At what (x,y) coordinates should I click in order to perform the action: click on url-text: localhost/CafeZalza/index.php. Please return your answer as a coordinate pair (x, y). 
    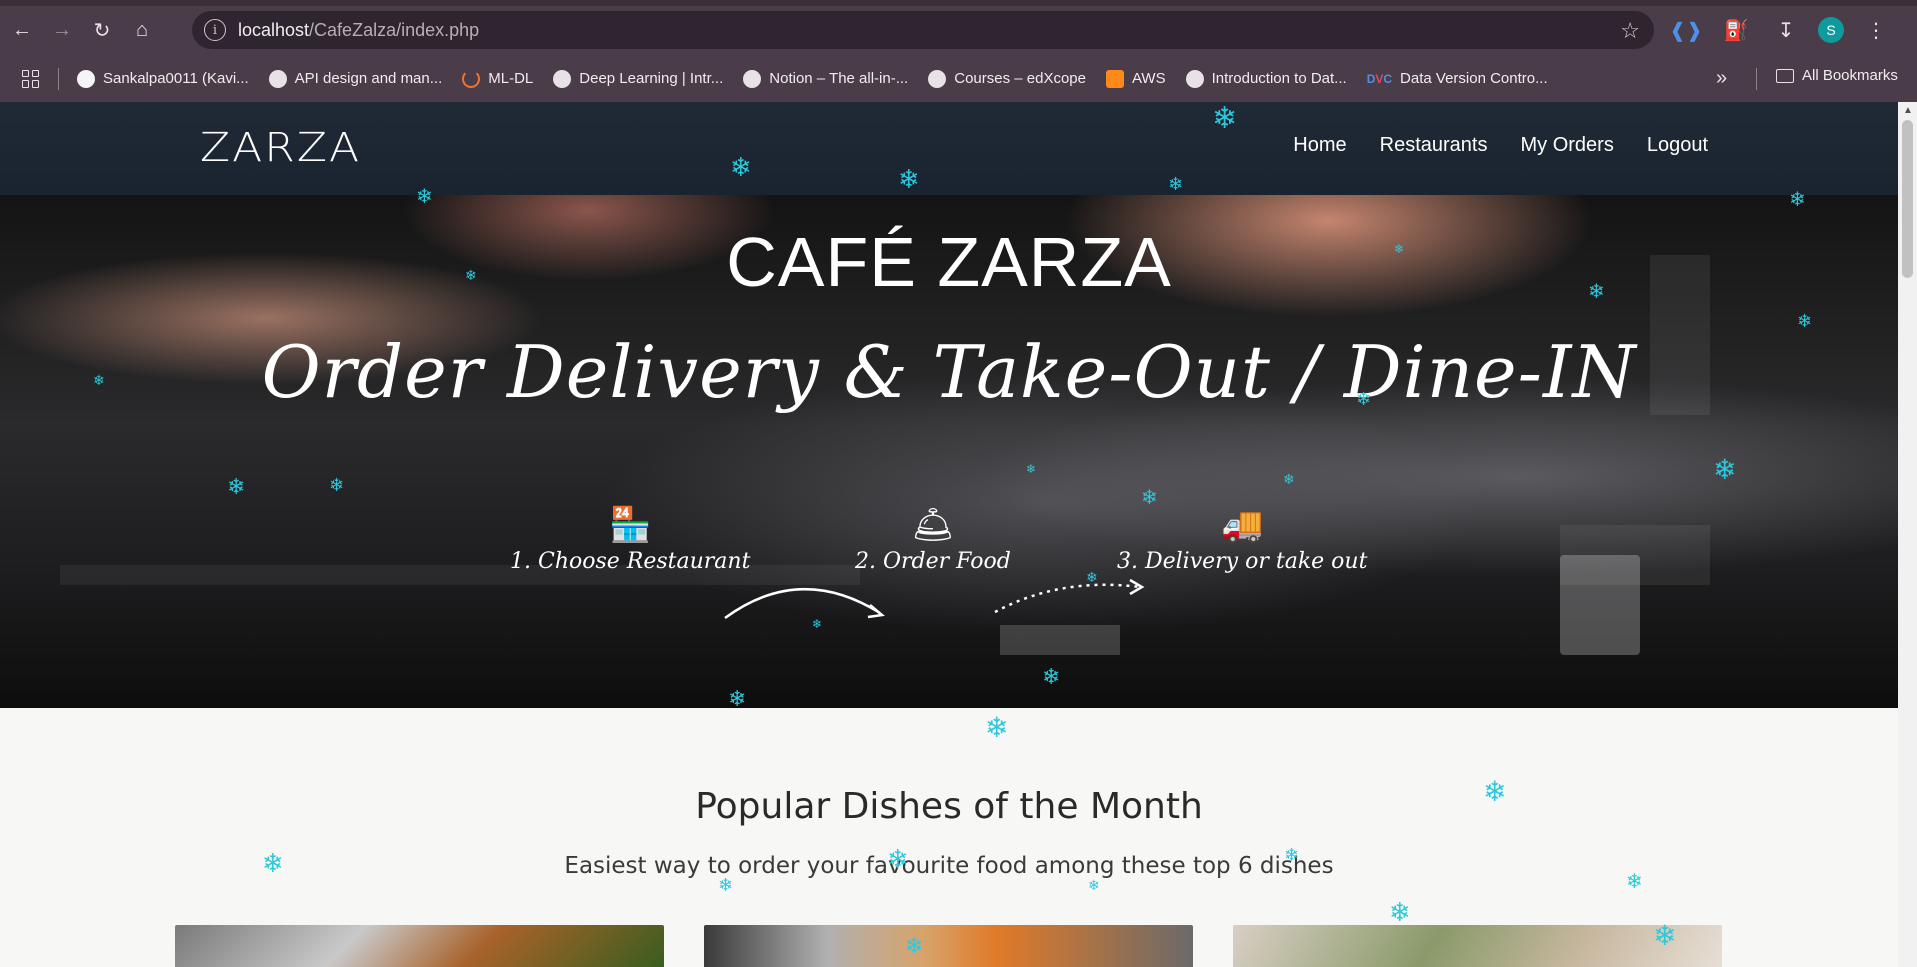
    Looking at the image, I should click on (358, 30).